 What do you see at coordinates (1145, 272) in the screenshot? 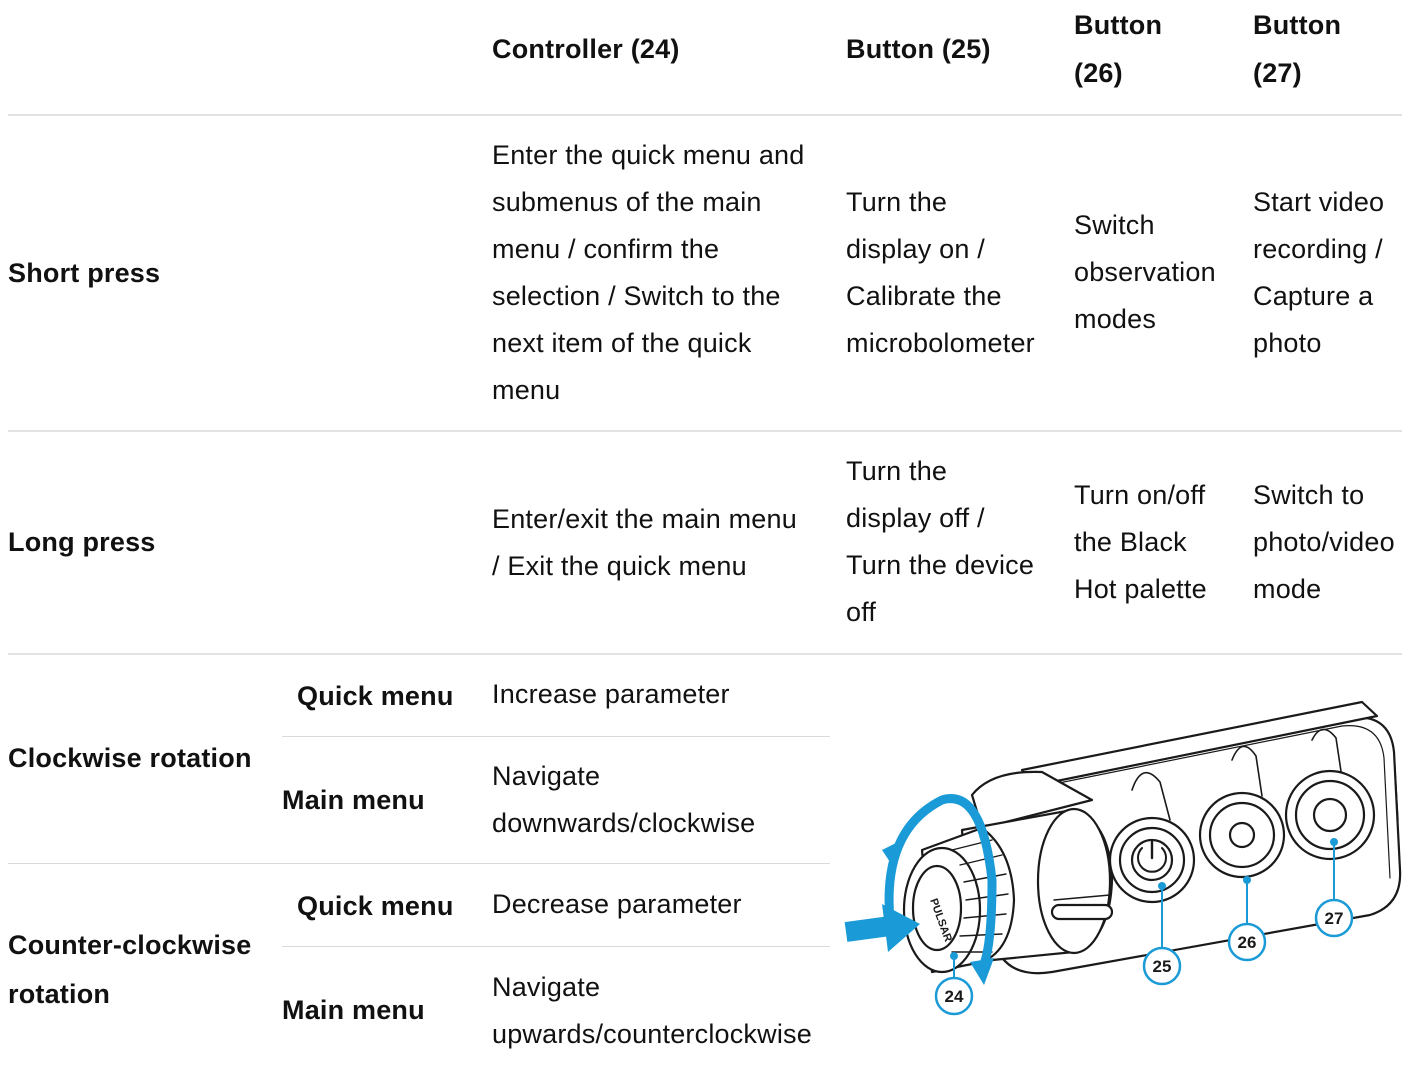
I see `text-line: observation` at bounding box center [1145, 272].